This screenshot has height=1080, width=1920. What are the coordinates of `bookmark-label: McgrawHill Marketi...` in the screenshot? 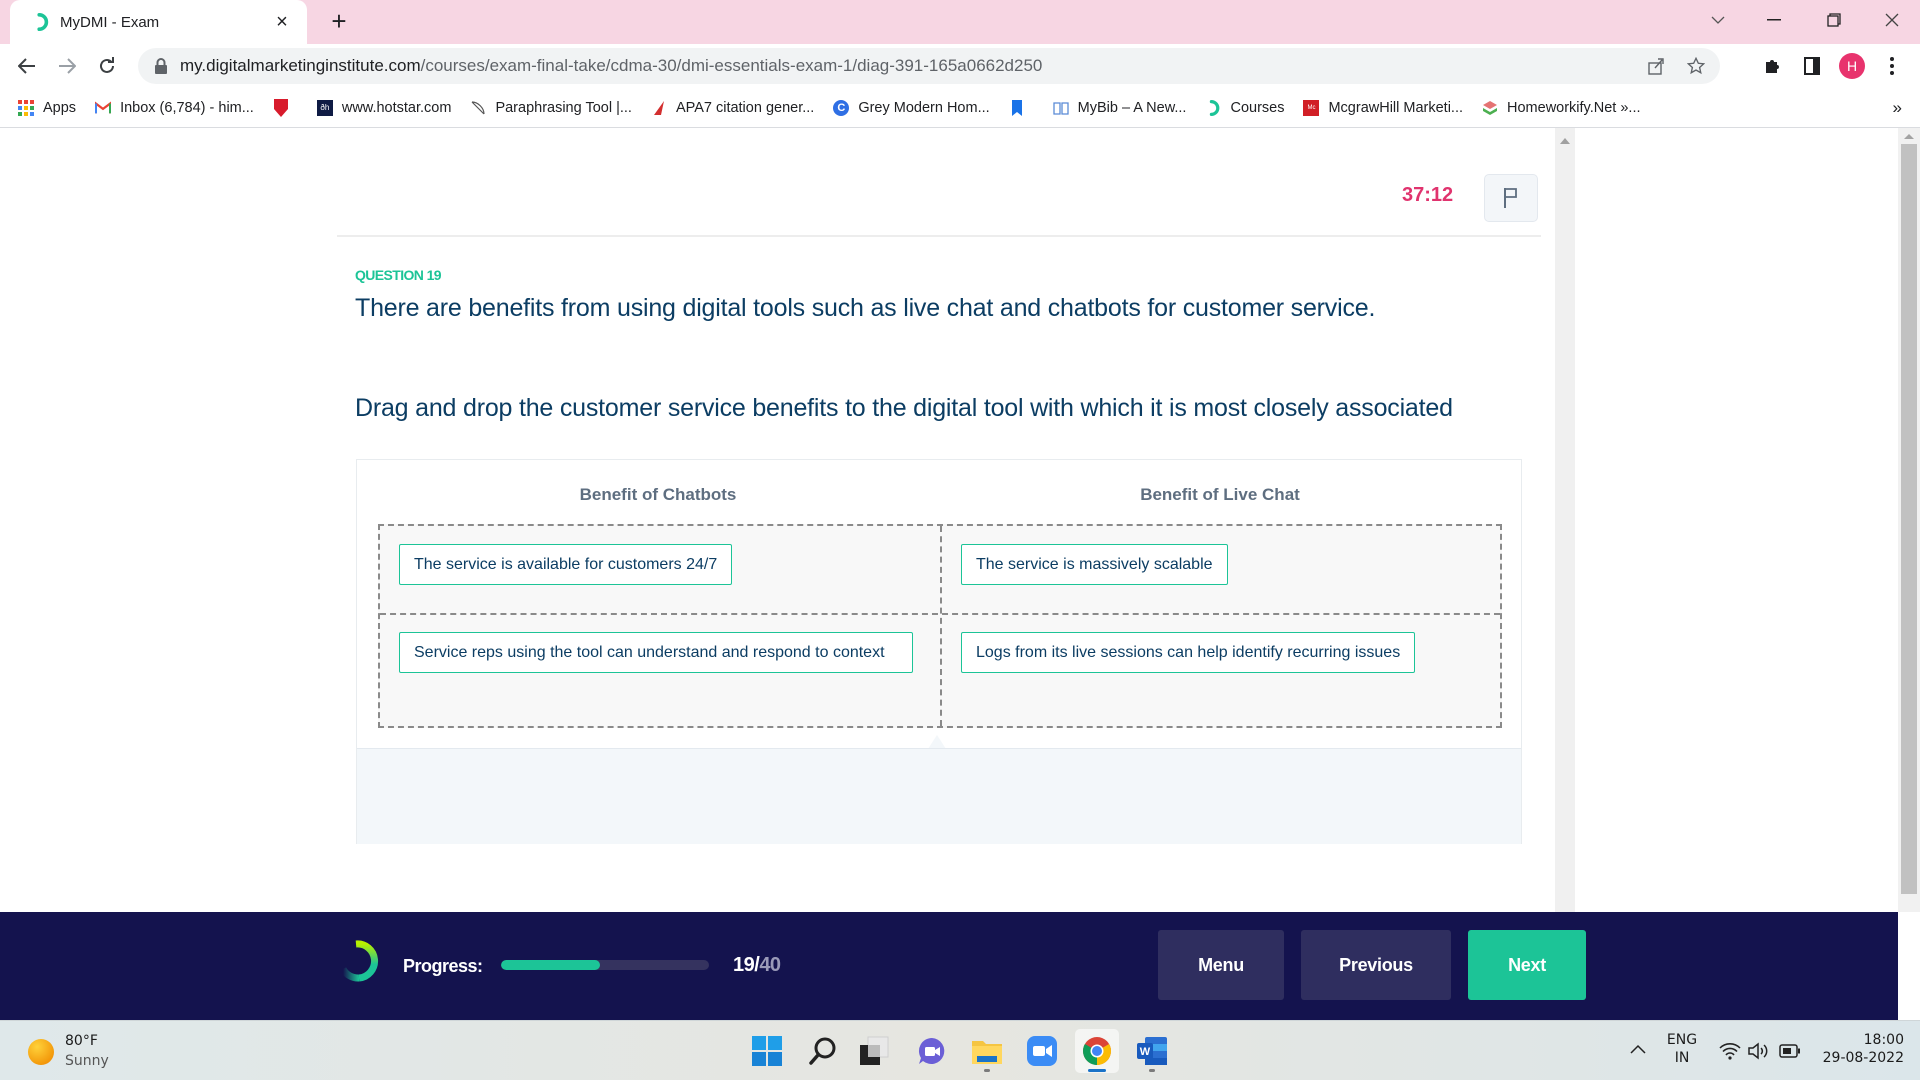 It's located at (1396, 107).